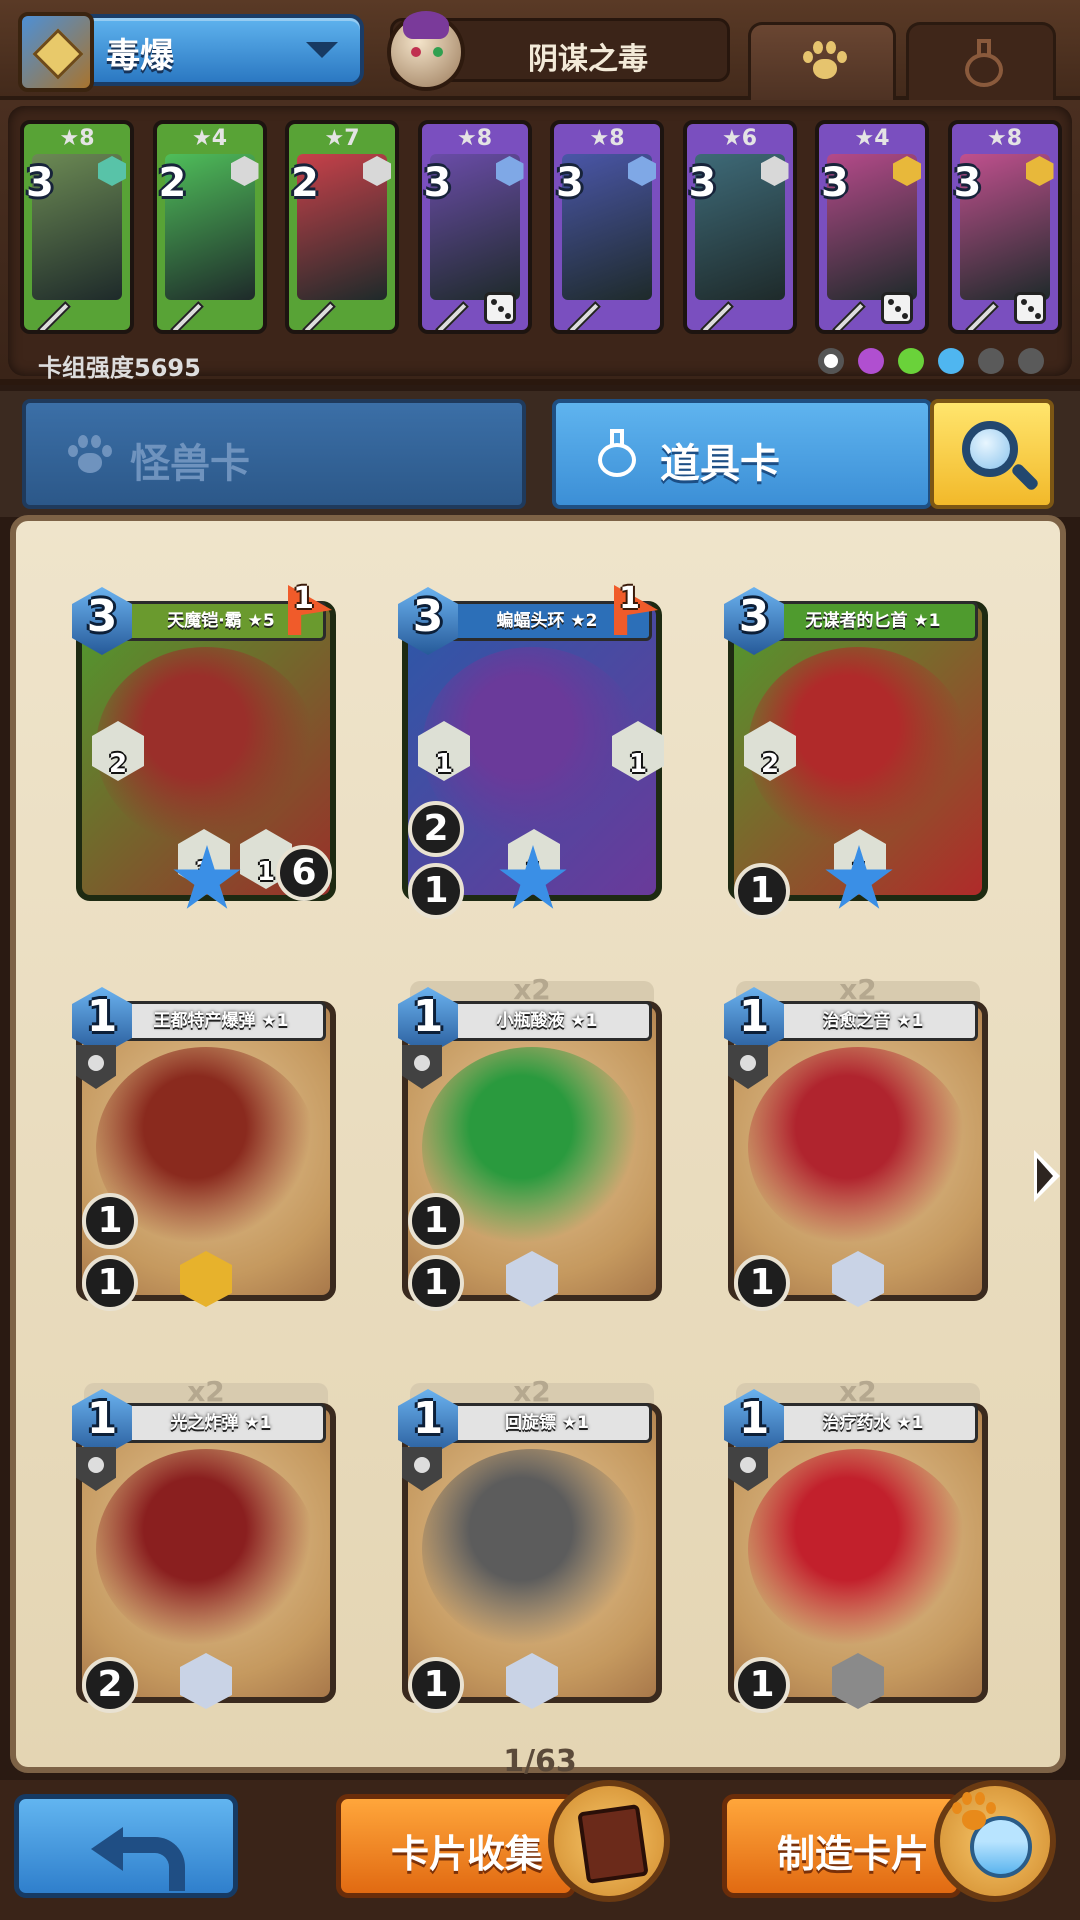 The image size is (1080, 1920). I want to click on boss-name: 阴谋之毒, so click(588, 59).